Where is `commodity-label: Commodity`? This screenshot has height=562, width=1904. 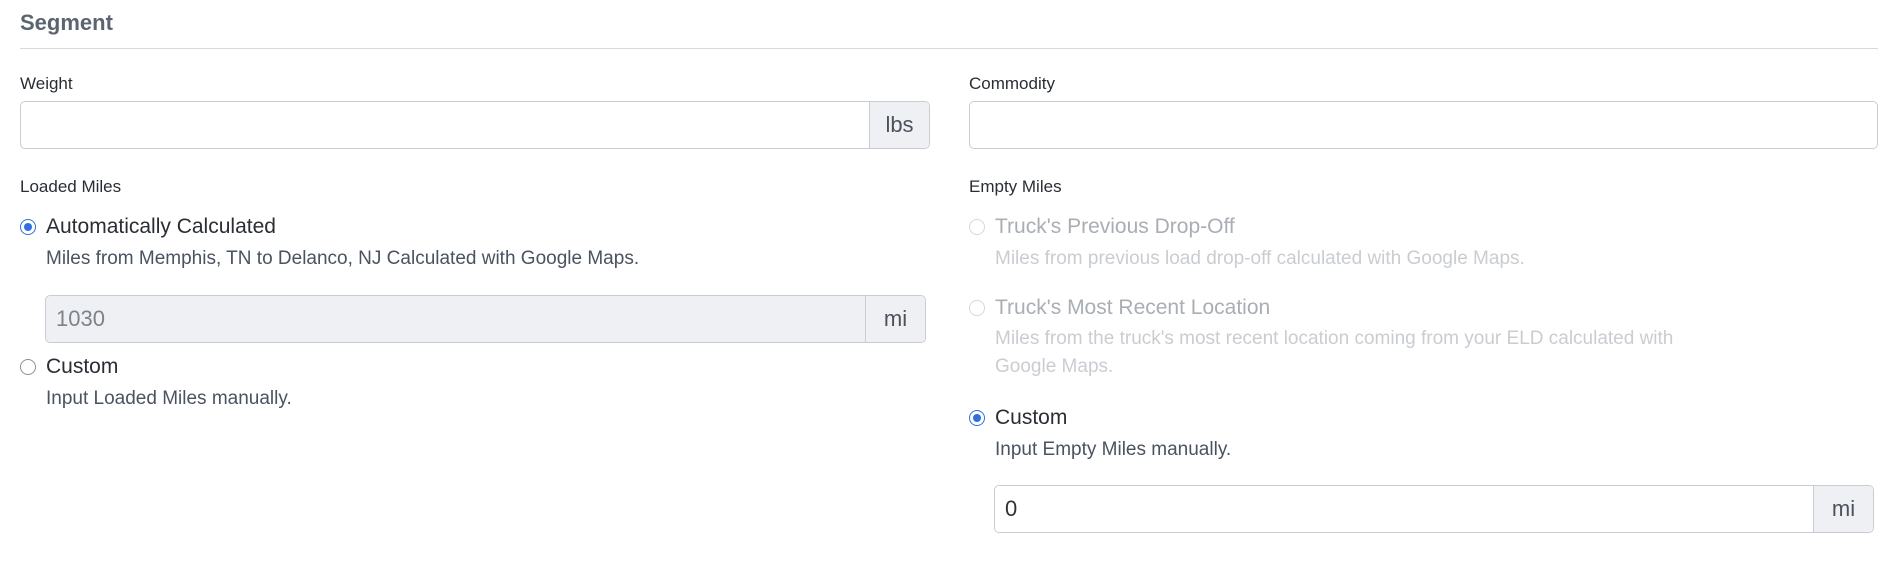
commodity-label: Commodity is located at coordinates (1012, 83).